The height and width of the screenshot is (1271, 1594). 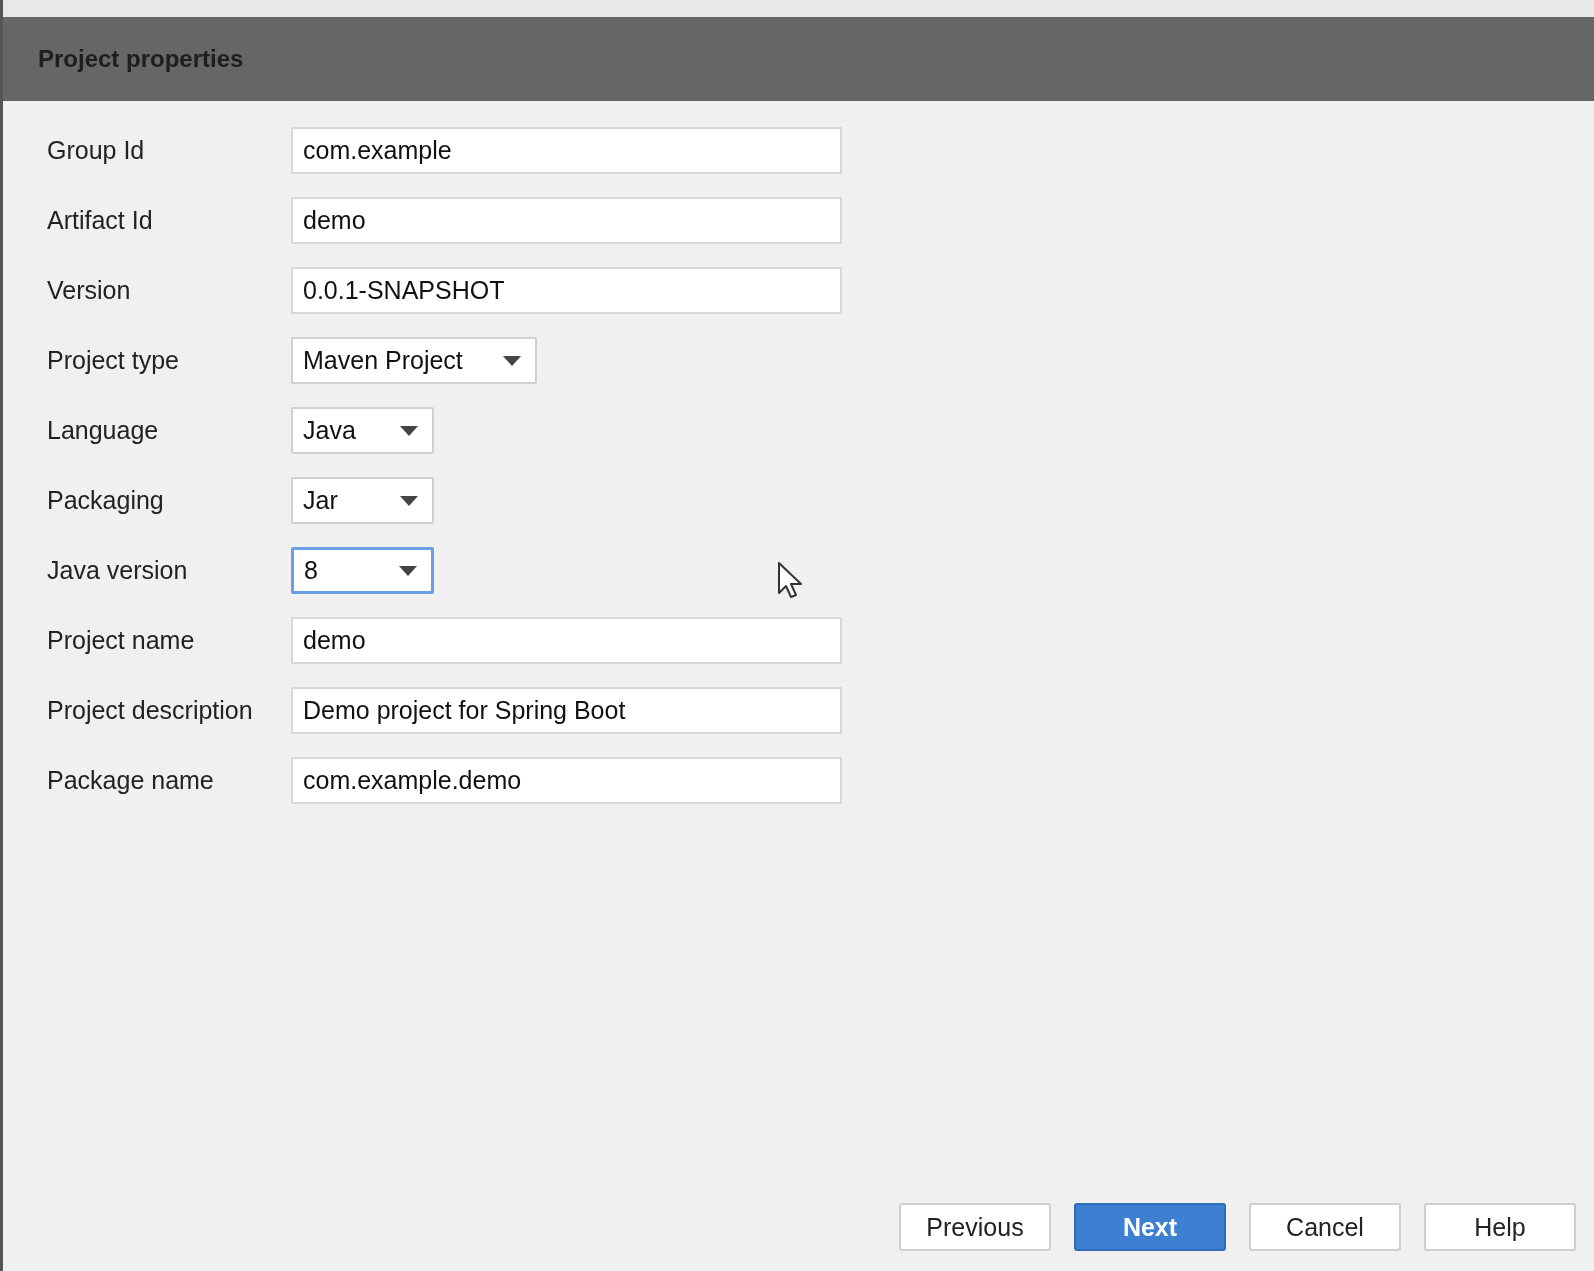 What do you see at coordinates (121, 640) in the screenshot?
I see `field-label: Project name` at bounding box center [121, 640].